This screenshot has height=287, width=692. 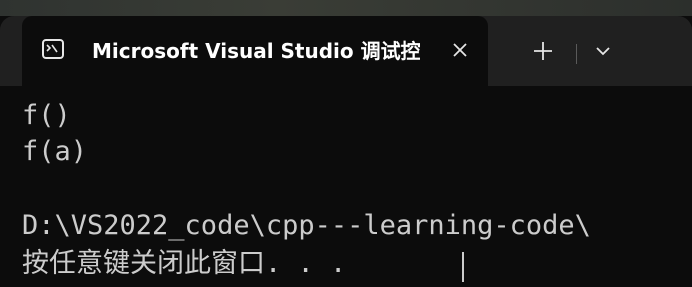 I want to click on console-line: f(), so click(x=46, y=115).